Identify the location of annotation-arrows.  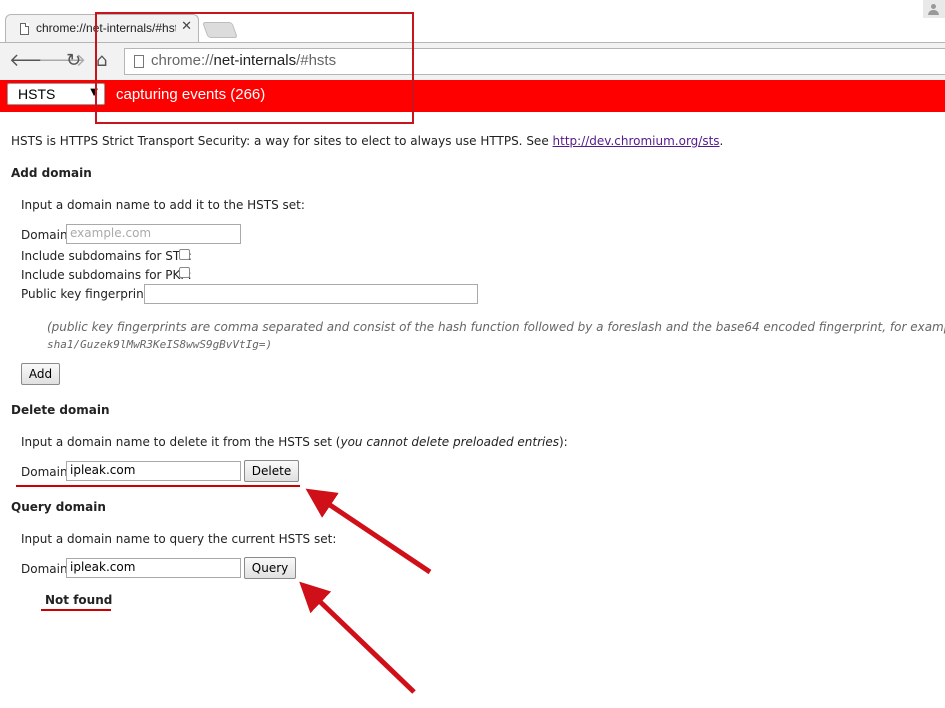
(365, 591).